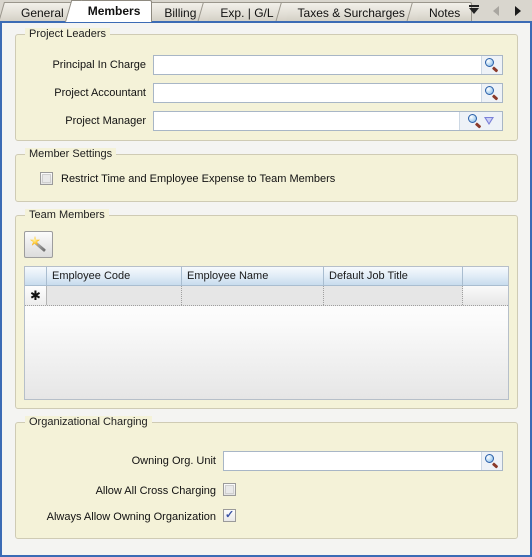 This screenshot has width=532, height=557. What do you see at coordinates (114, 11) in the screenshot?
I see `tab-members-label: Members` at bounding box center [114, 11].